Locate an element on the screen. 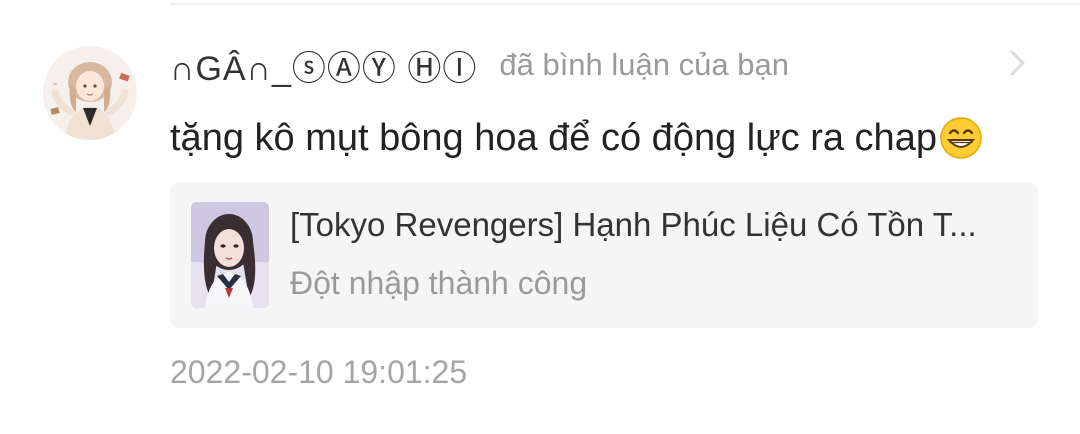 The image size is (1080, 434). user-avatar: ~ is located at coordinates (90, 93).